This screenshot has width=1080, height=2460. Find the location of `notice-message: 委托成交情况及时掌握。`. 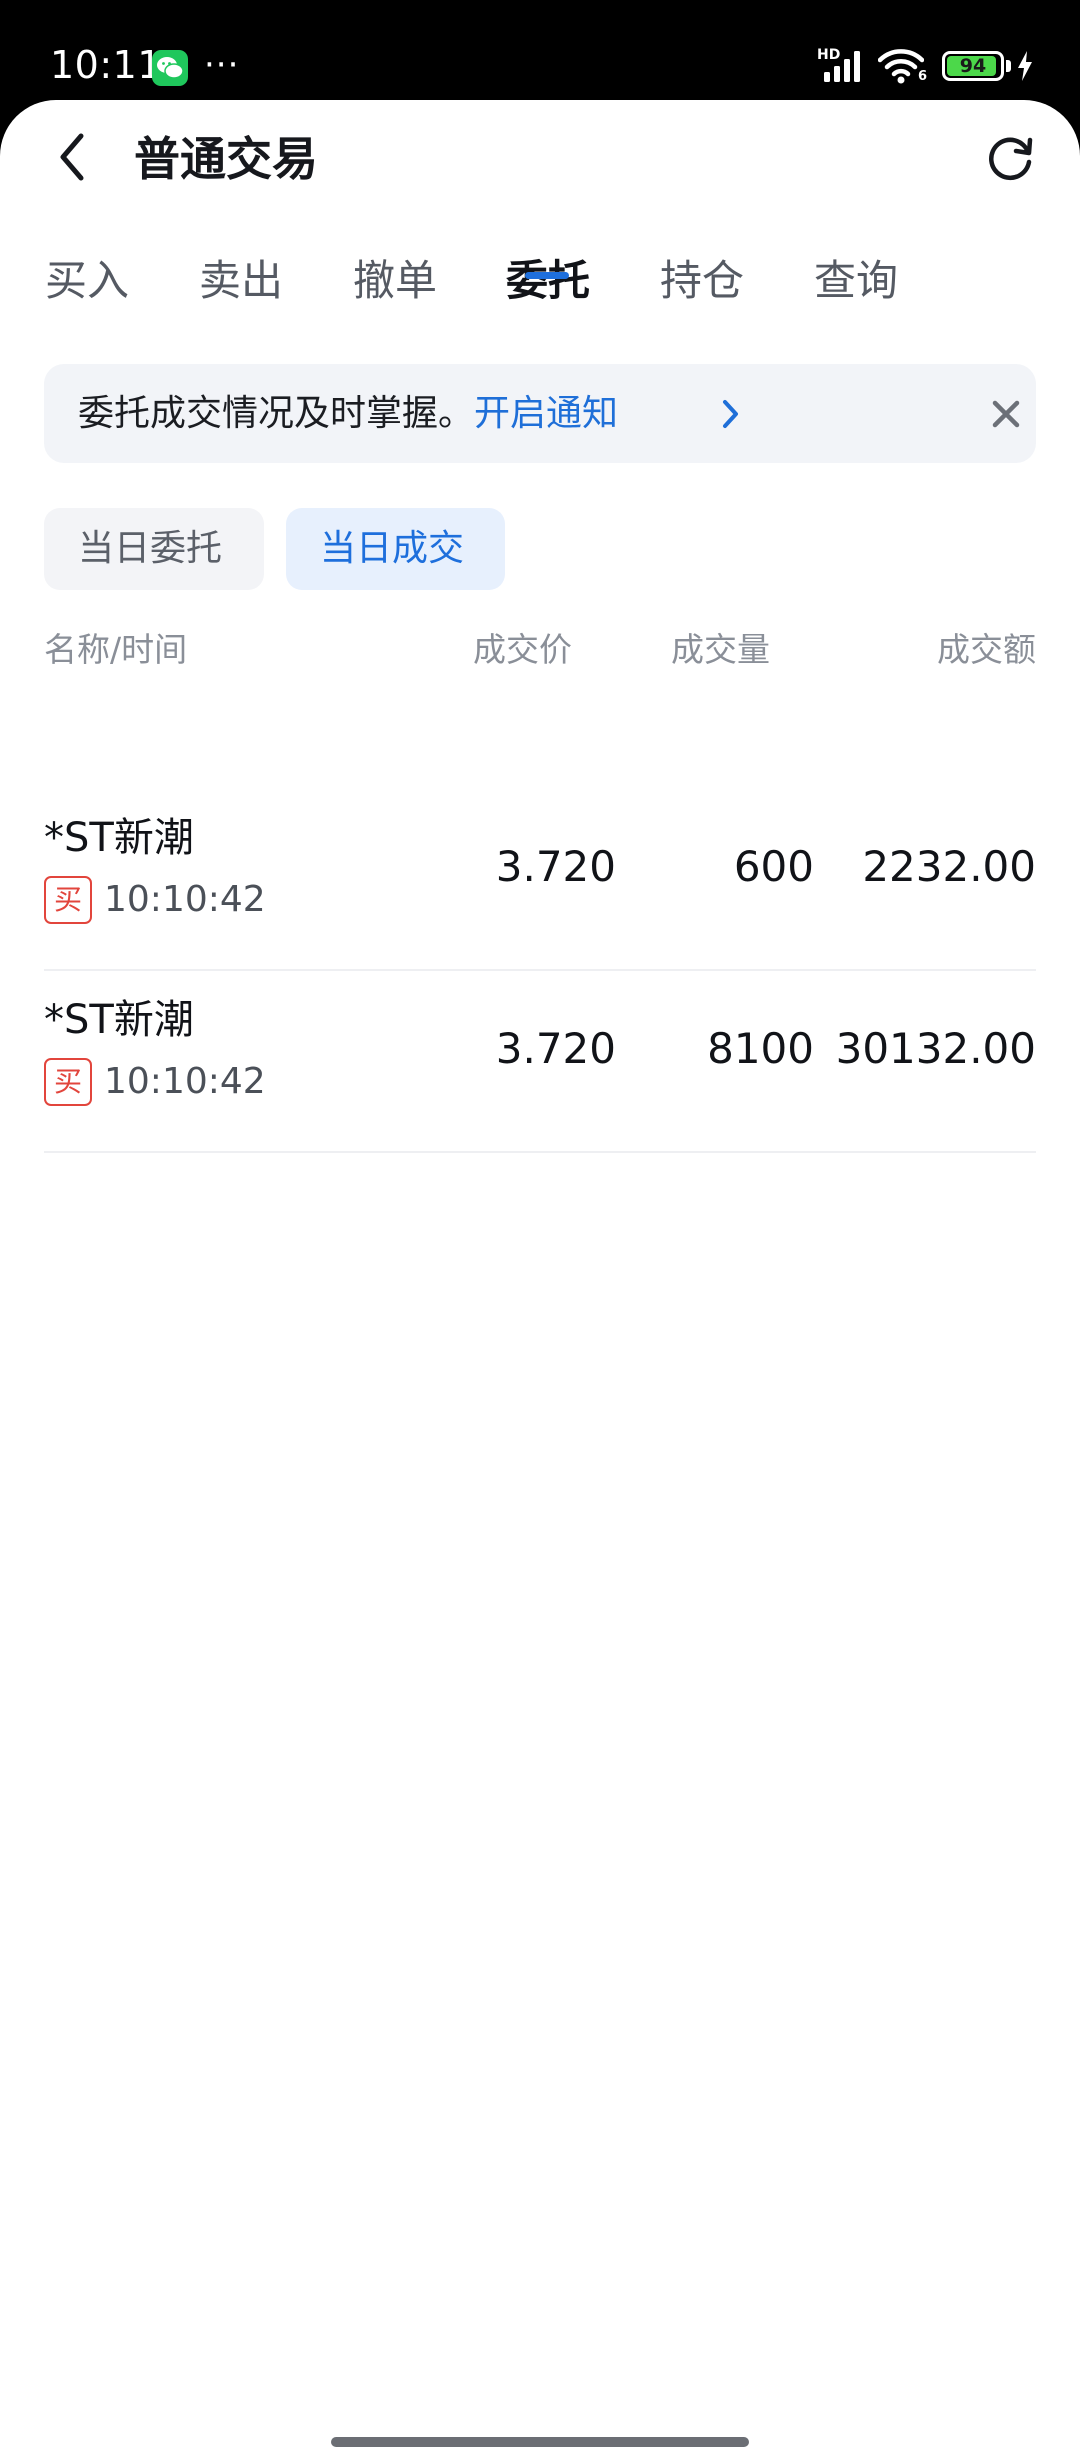

notice-message: 委托成交情况及时掌握。 is located at coordinates (276, 413).